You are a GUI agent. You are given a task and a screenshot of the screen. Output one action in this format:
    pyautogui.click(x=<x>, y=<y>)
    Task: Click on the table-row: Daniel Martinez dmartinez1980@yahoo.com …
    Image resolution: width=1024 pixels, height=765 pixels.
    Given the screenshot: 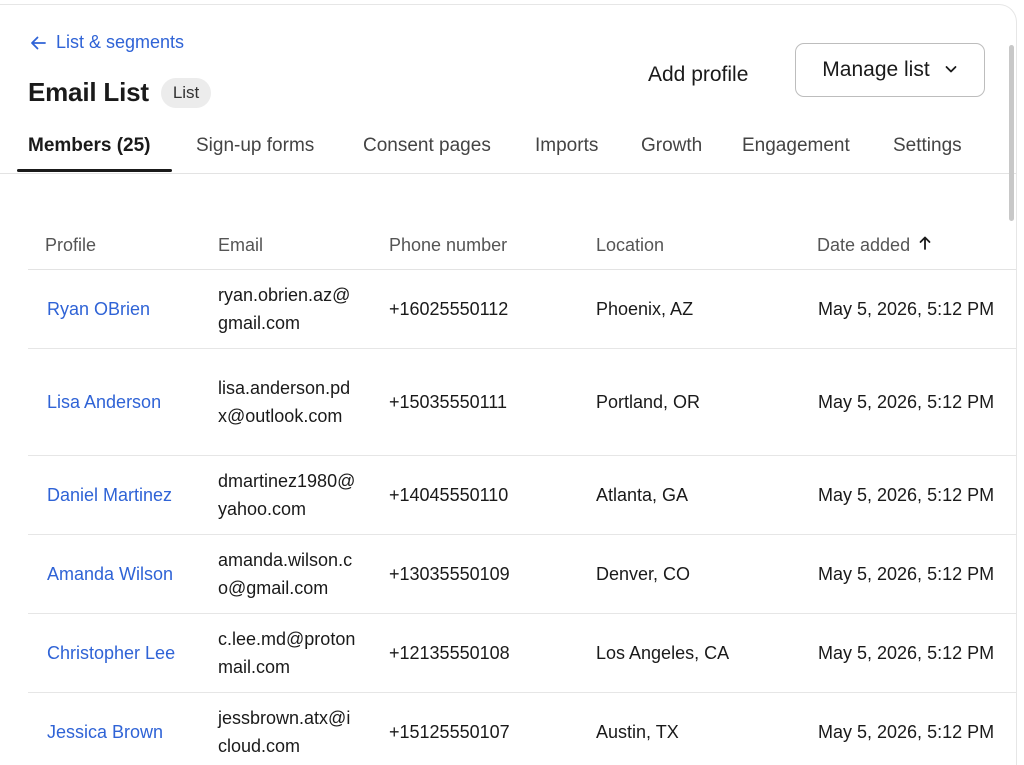 What is the action you would take?
    pyautogui.click(x=522, y=495)
    